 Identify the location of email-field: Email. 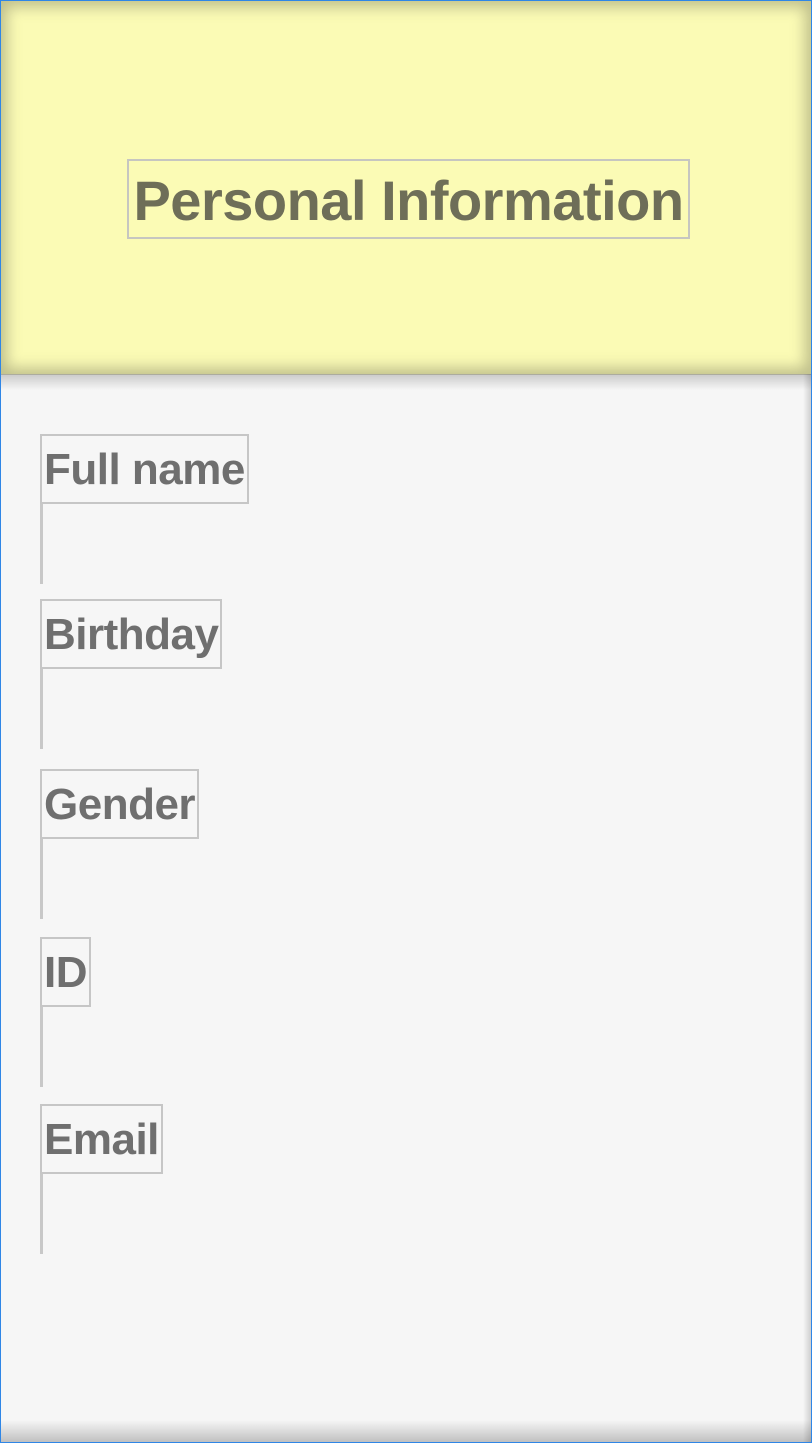
(101, 1179).